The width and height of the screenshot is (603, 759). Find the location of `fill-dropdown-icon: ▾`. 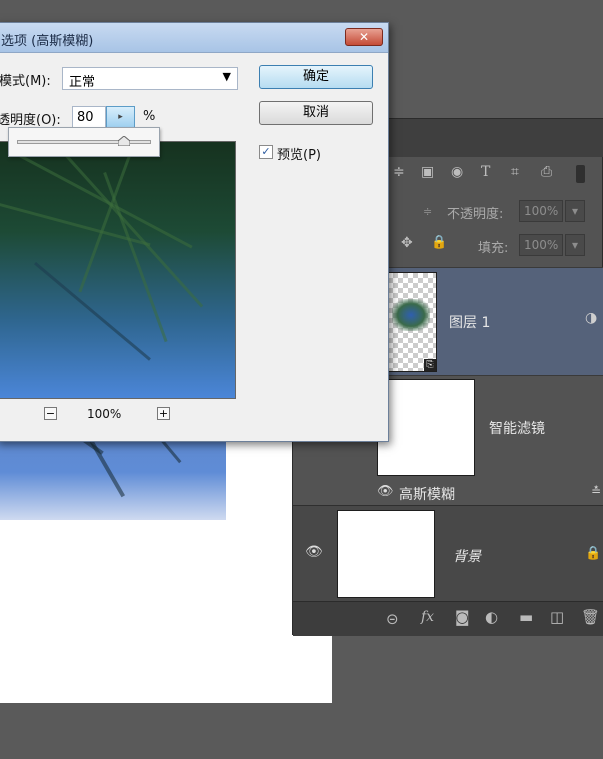

fill-dropdown-icon: ▾ is located at coordinates (575, 245).